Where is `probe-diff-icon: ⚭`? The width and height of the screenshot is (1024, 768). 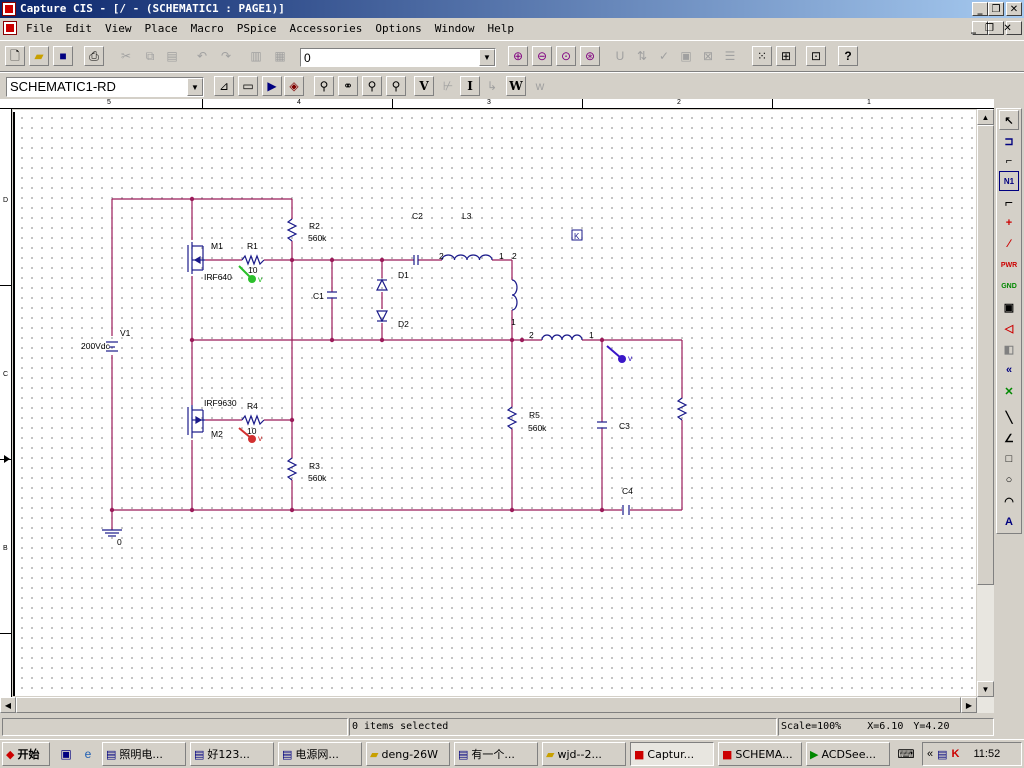 probe-diff-icon: ⚭ is located at coordinates (348, 86).